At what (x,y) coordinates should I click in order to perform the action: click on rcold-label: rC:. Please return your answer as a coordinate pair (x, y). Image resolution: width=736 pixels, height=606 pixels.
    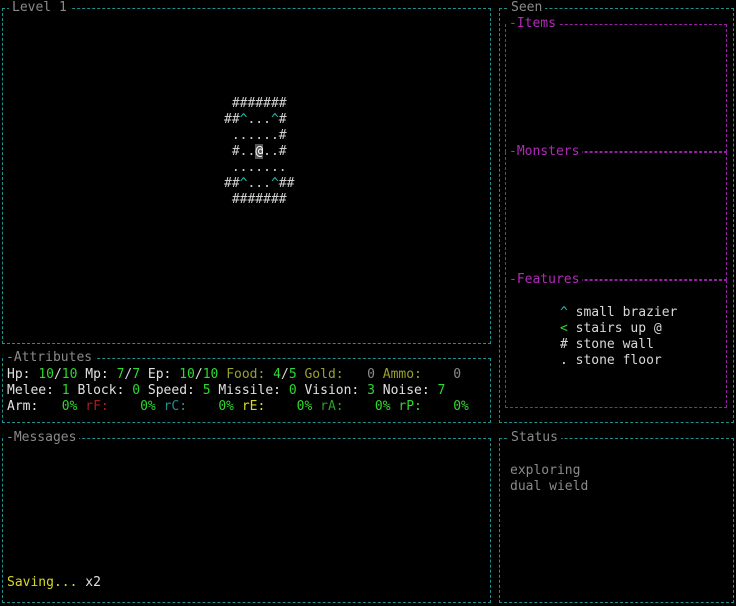
    Looking at the image, I should click on (175, 406).